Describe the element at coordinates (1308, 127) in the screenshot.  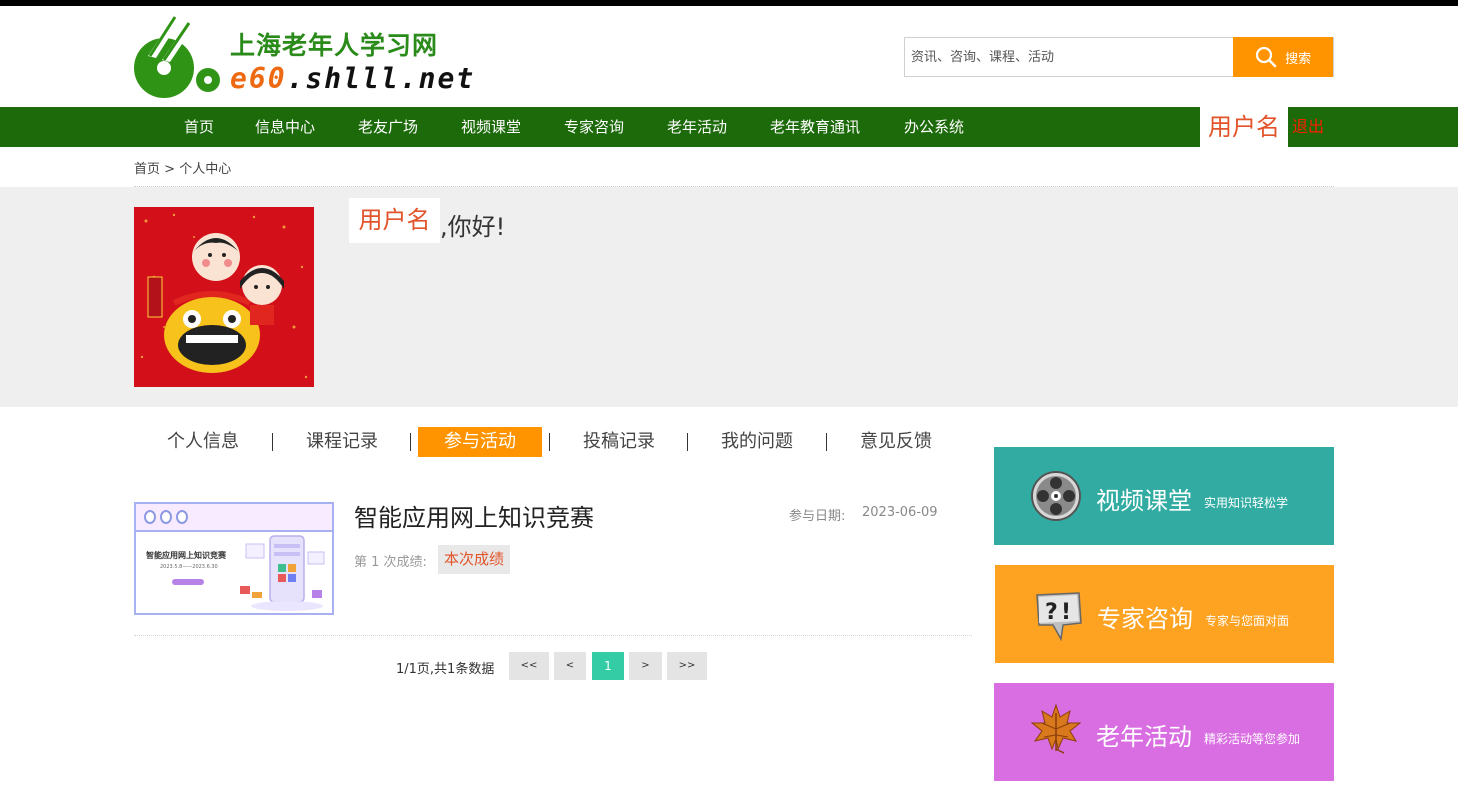
I see `logout-link: 退出` at that location.